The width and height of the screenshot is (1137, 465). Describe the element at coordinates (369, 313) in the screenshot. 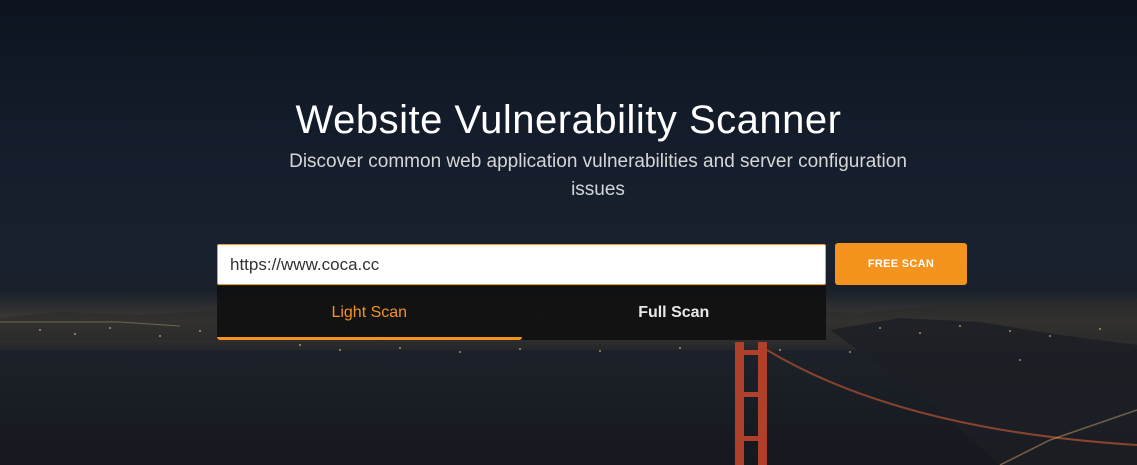

I see `tab-light-scan: Light Scan` at that location.